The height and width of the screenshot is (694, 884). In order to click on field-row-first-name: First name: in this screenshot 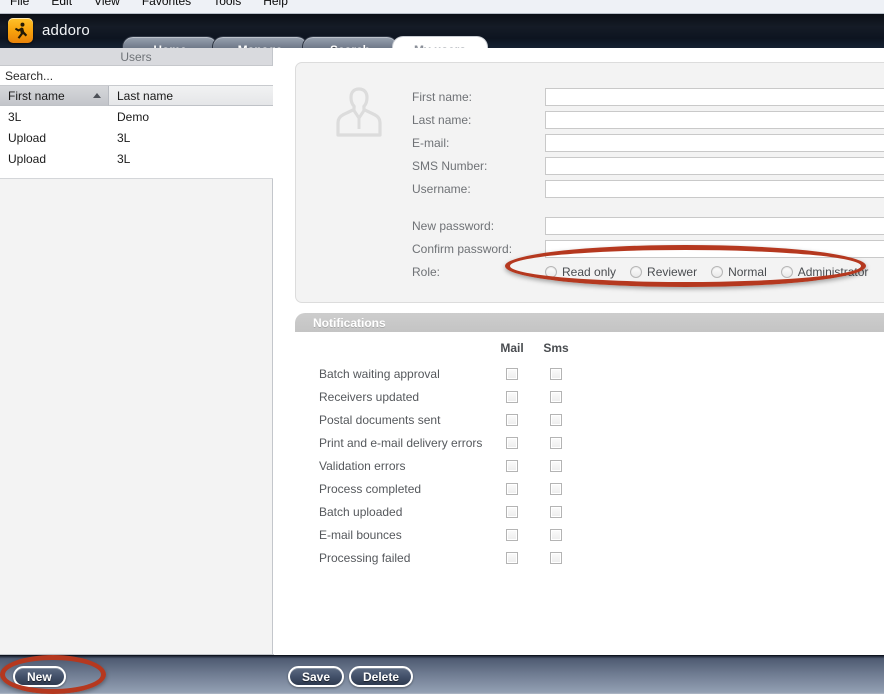, I will do `click(648, 96)`.